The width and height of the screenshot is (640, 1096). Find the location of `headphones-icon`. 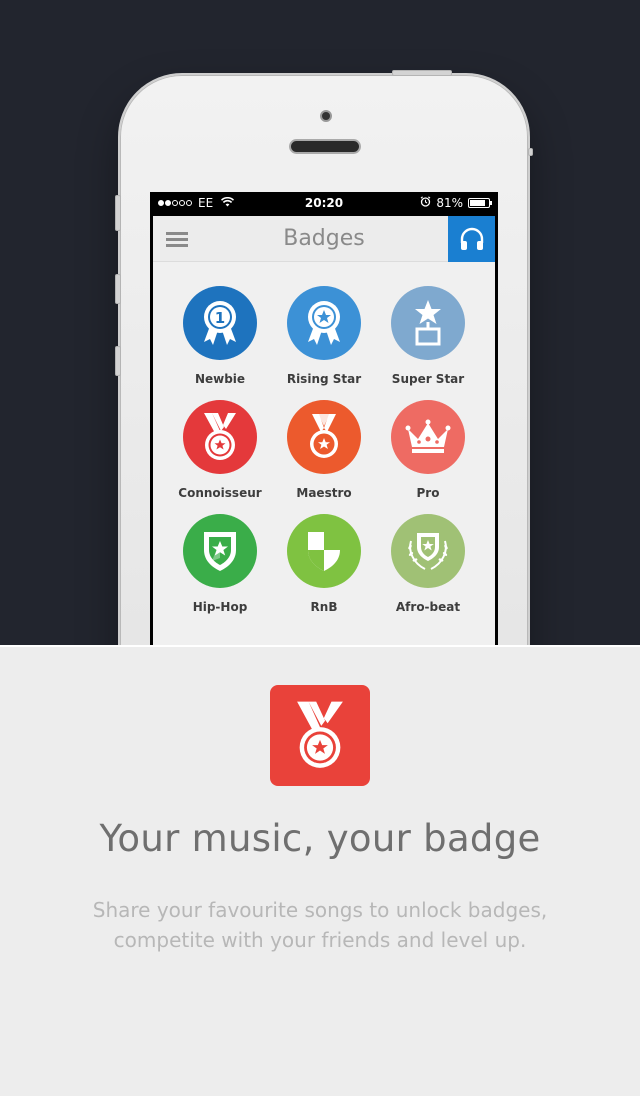

headphones-icon is located at coordinates (471, 238).